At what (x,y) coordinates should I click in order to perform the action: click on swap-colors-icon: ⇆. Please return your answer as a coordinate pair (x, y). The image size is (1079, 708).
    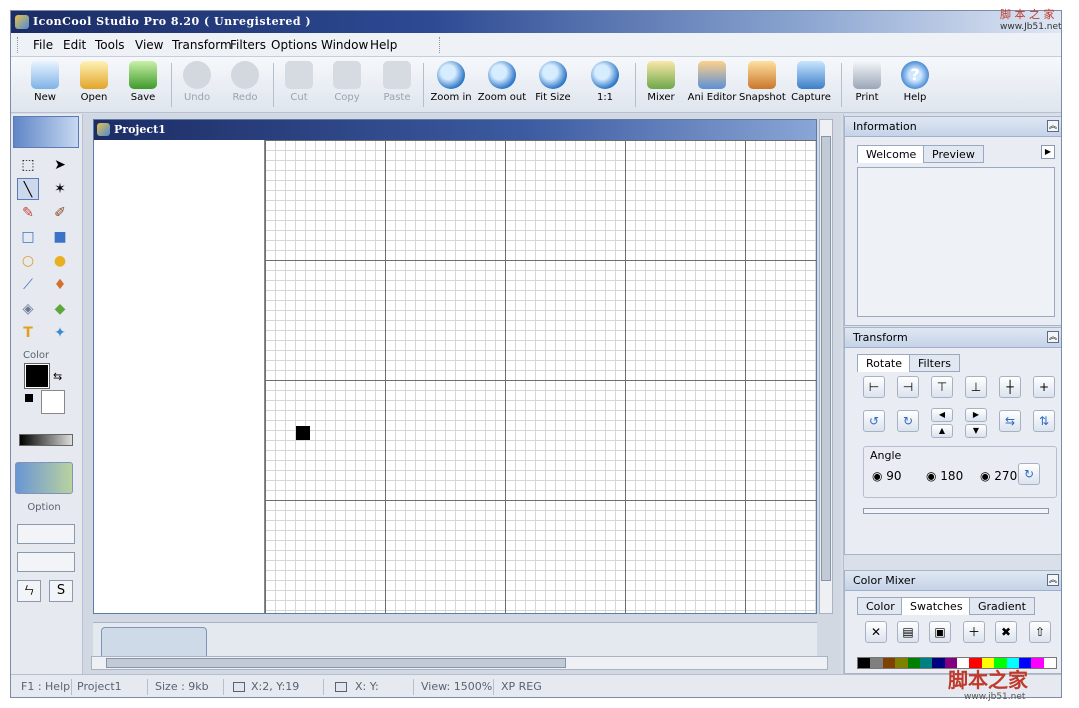
    Looking at the image, I should click on (57, 376).